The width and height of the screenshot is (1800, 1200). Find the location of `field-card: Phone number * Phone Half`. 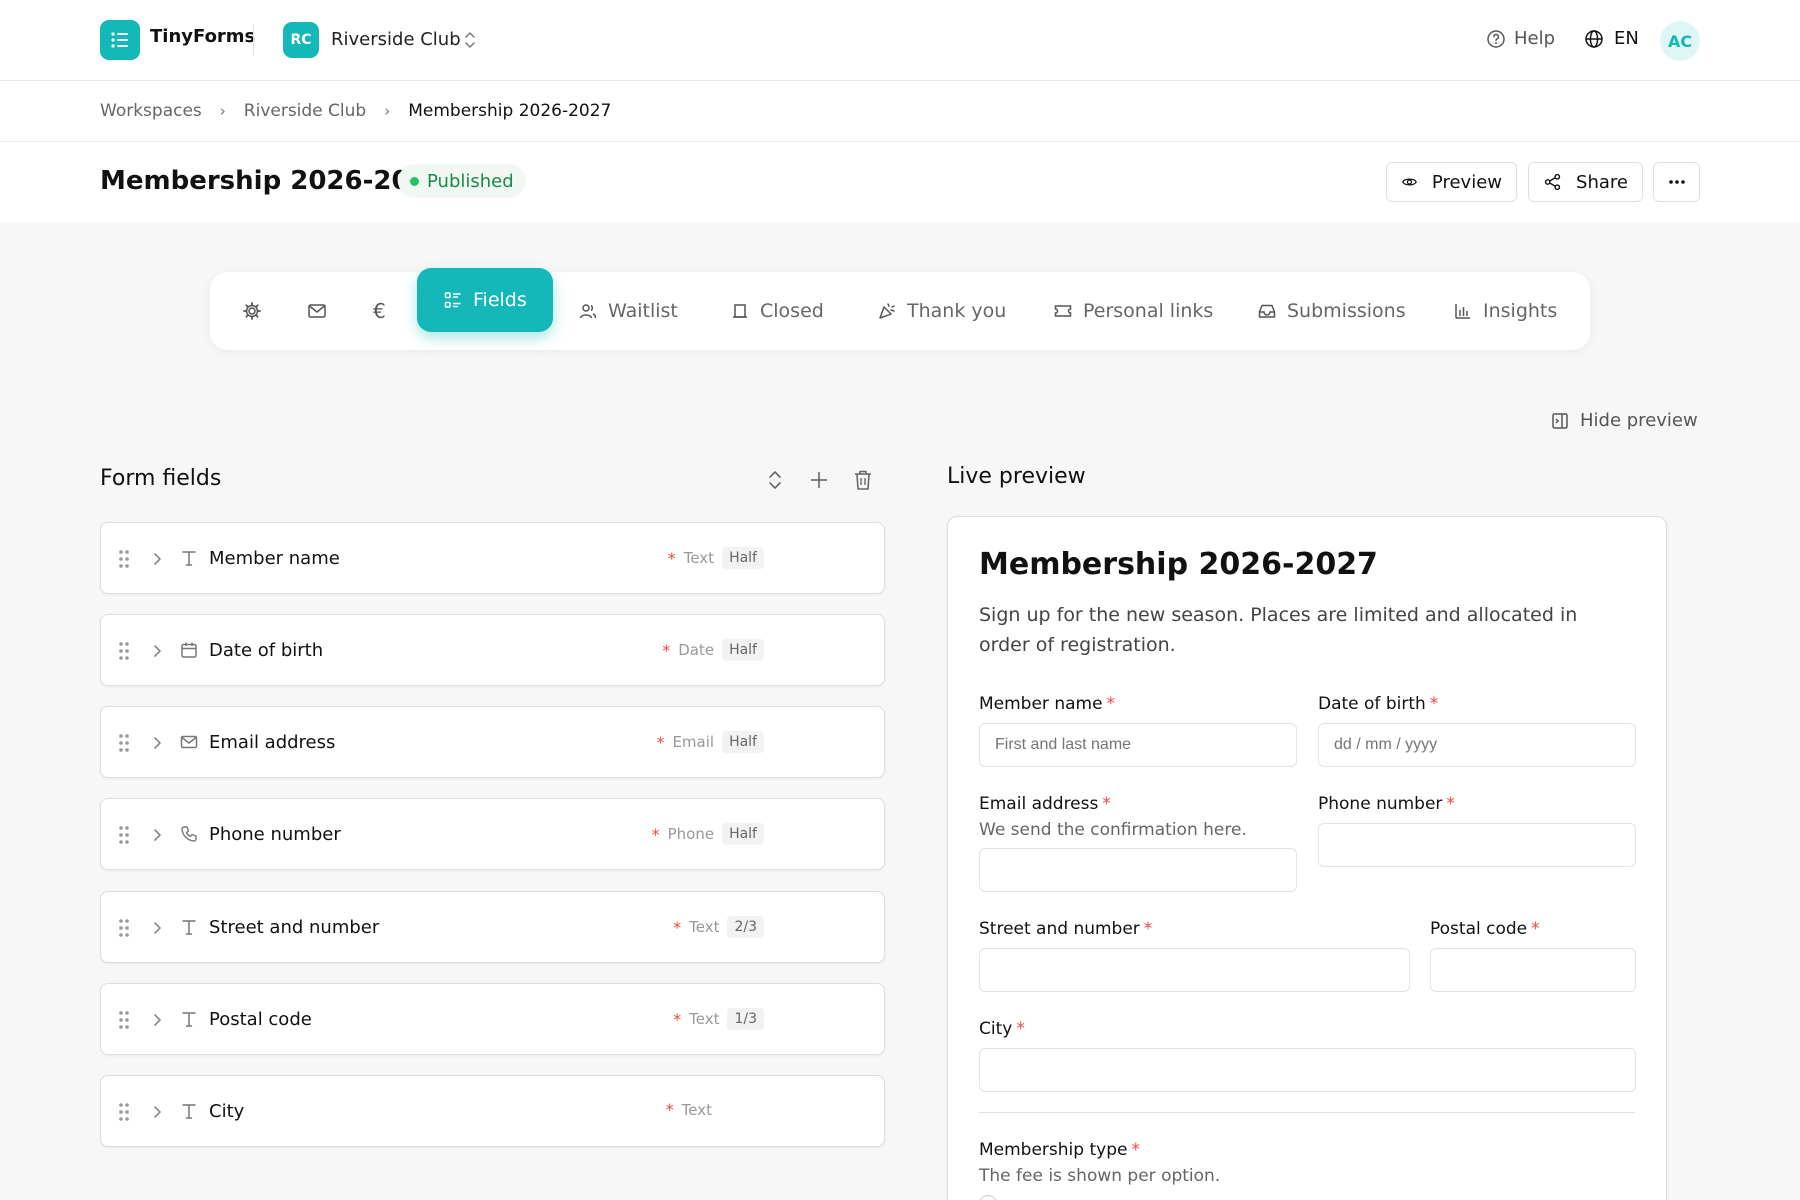

field-card: Phone number * Phone Half is located at coordinates (492, 834).